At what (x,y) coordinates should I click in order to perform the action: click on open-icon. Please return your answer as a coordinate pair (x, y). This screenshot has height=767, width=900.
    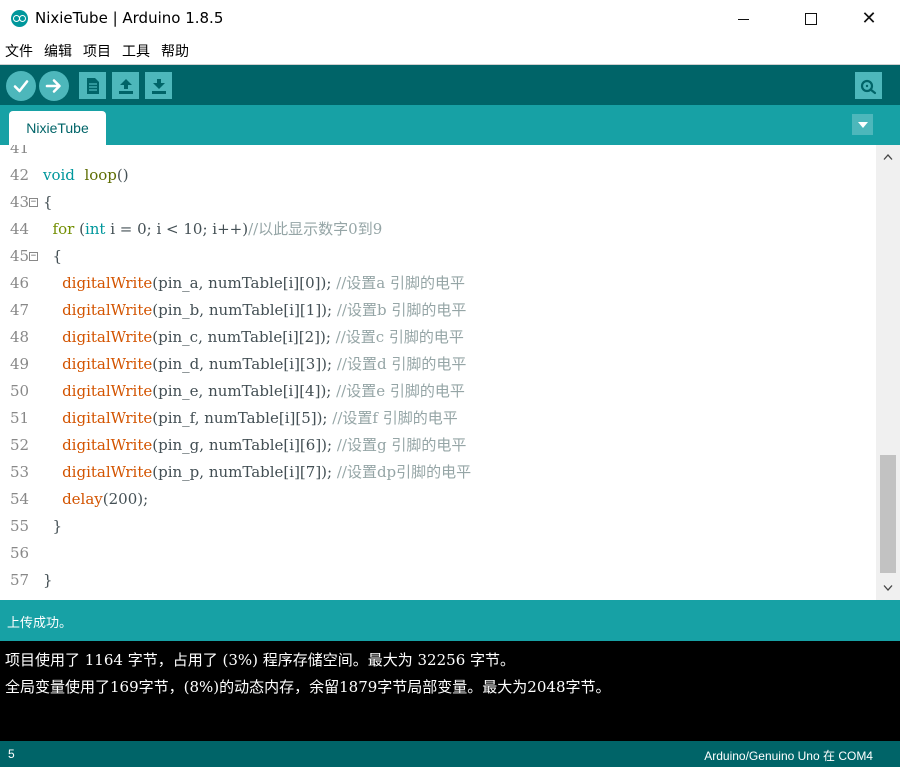
    Looking at the image, I should click on (125, 86).